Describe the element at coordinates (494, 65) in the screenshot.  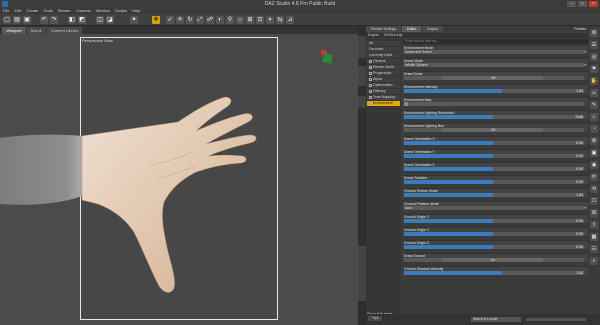
I see `property-dropdown: Infinite Sphere` at that location.